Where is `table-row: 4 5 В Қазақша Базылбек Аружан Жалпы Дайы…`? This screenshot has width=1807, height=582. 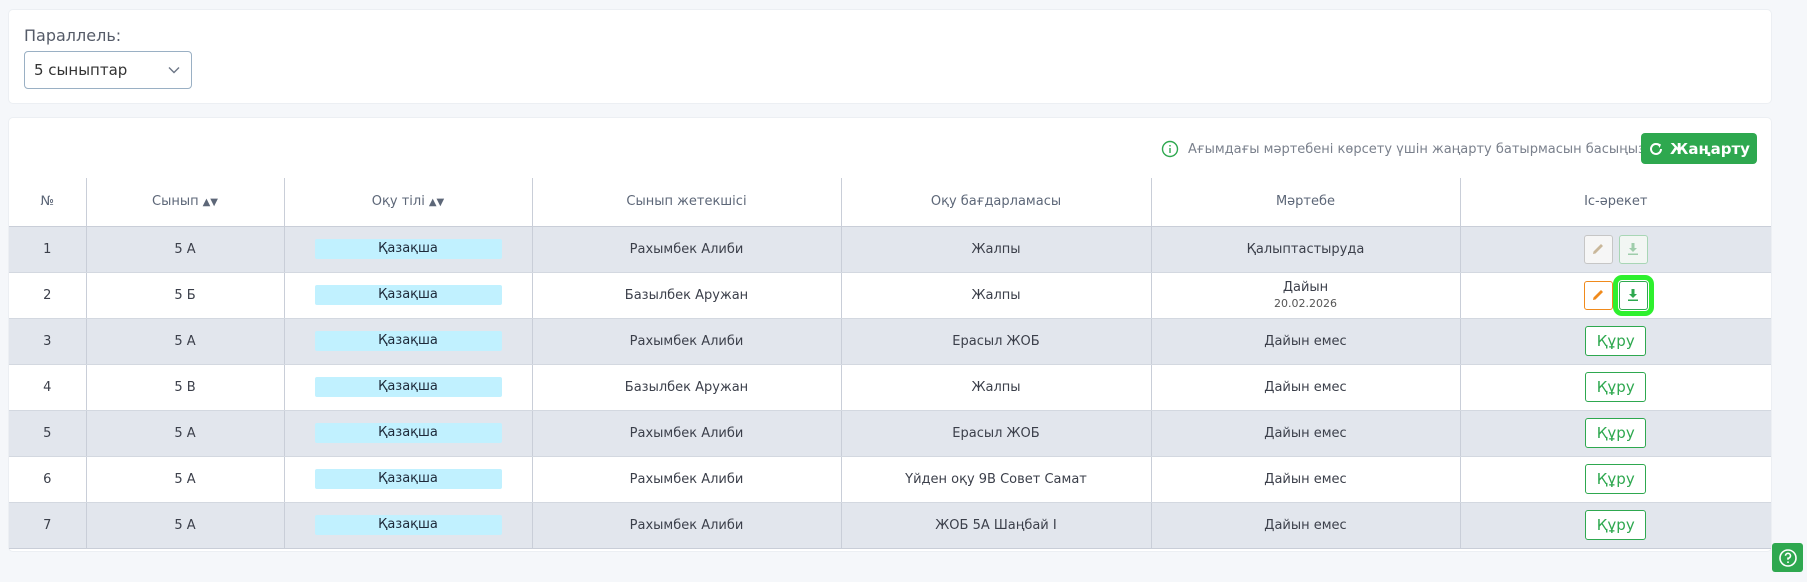 table-row: 4 5 В Қазақша Базылбек Аружан Жалпы Дайы… is located at coordinates (890, 387).